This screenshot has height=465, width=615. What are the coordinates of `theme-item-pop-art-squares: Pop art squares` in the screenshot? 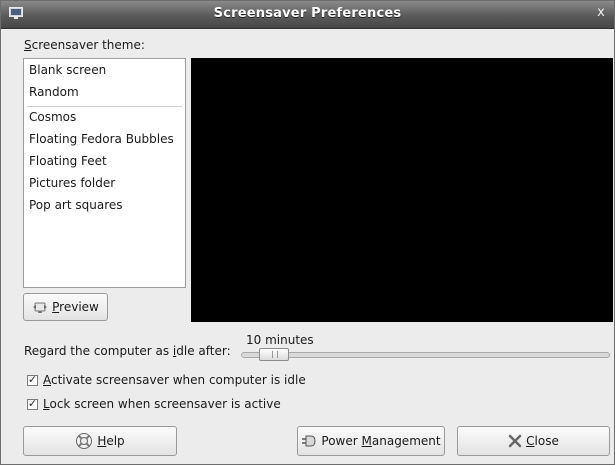 It's located at (76, 205).